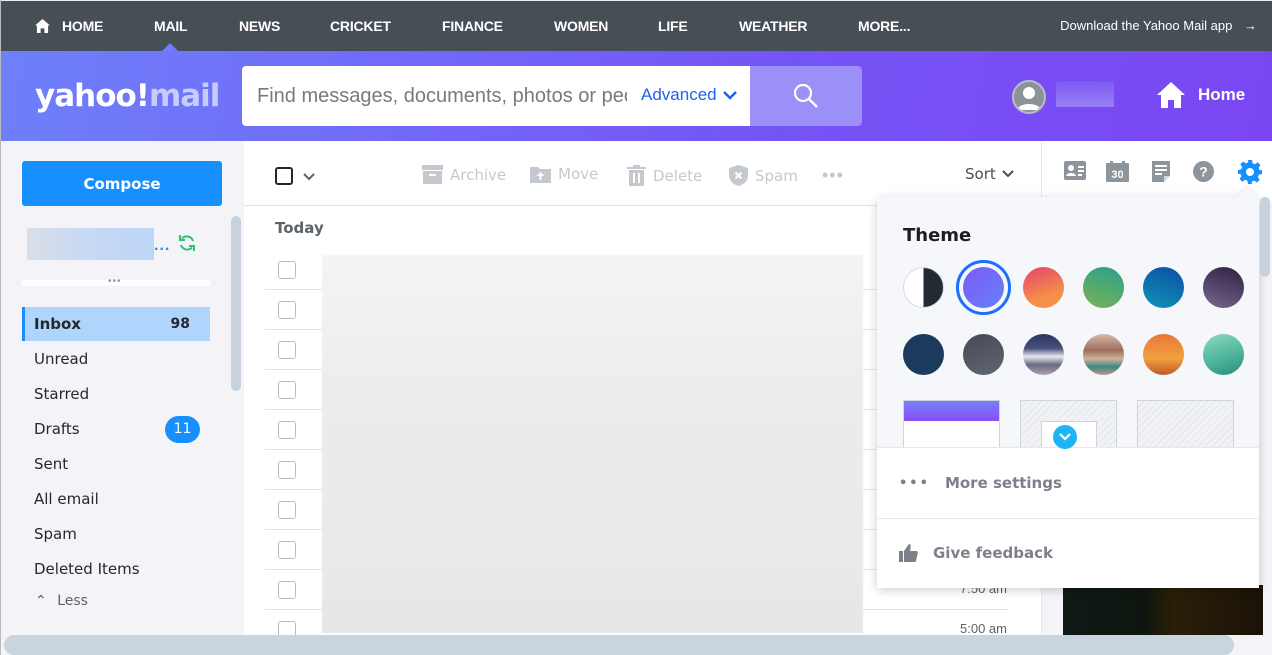  What do you see at coordinates (180, 324) in the screenshot?
I see `inbox-count: 98` at bounding box center [180, 324].